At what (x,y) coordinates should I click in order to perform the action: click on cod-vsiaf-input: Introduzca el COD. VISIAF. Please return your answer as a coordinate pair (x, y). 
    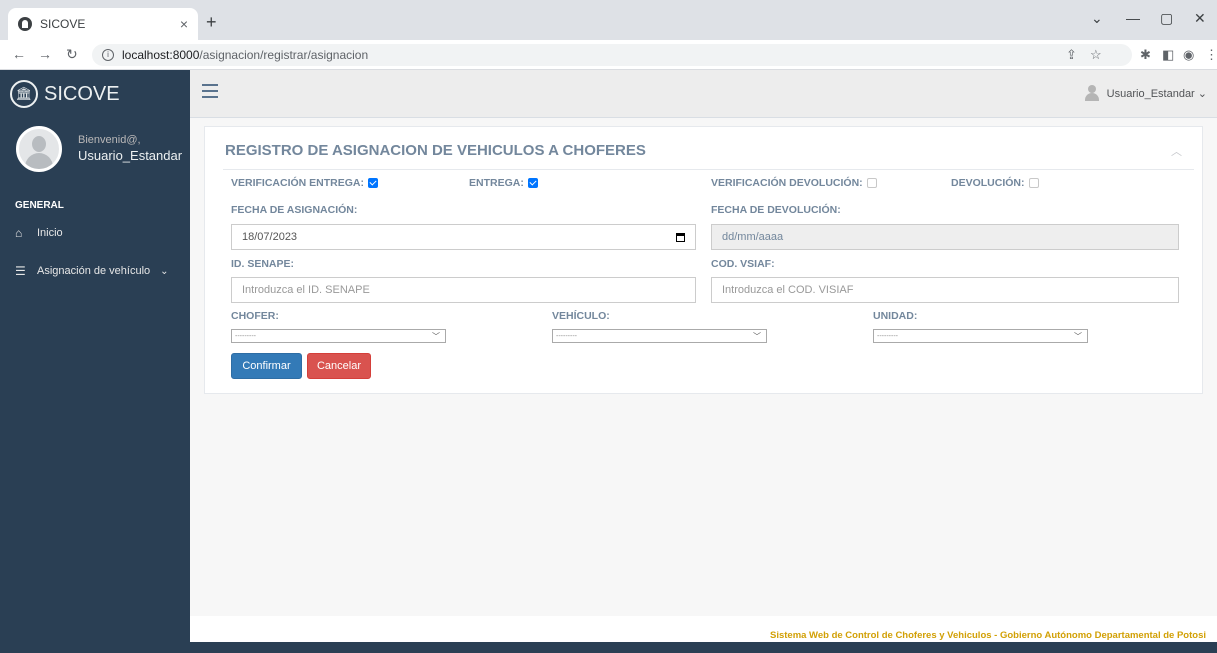
    Looking at the image, I should click on (945, 290).